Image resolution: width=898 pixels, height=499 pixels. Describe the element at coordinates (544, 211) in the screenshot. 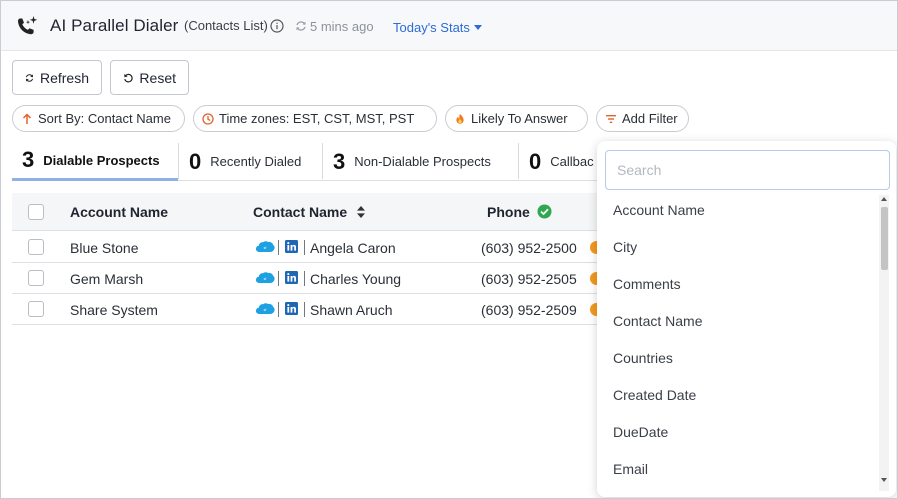

I see `check-circle-icon` at that location.